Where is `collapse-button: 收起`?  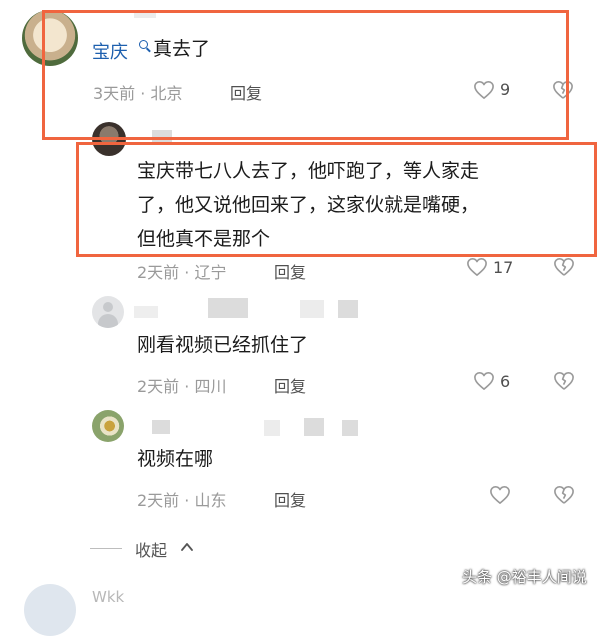 collapse-button: 收起 is located at coordinates (151, 549).